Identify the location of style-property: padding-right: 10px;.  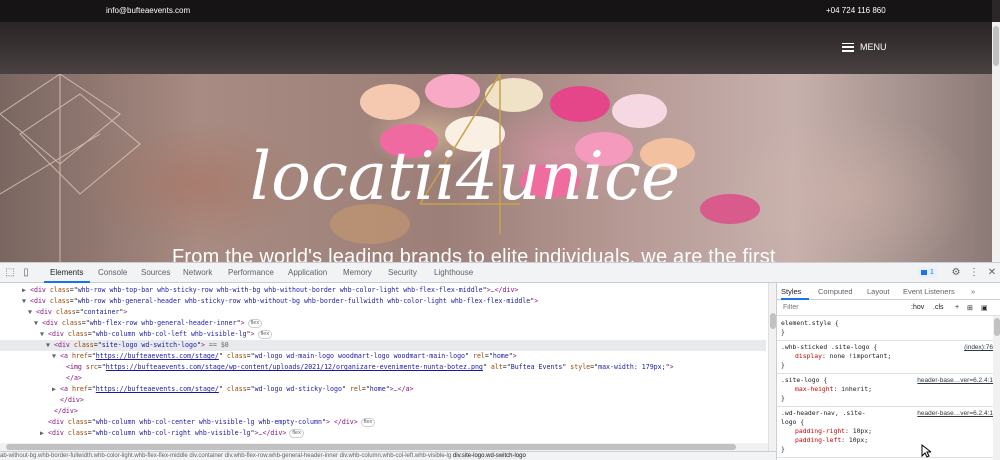
(885, 431).